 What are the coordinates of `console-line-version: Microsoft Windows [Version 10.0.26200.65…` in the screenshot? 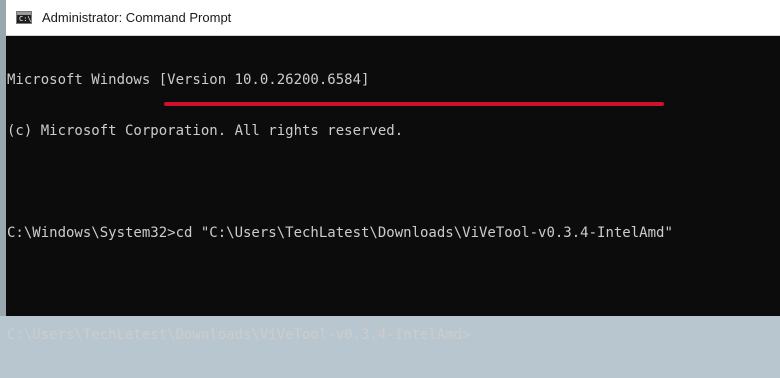 It's located at (188, 80).